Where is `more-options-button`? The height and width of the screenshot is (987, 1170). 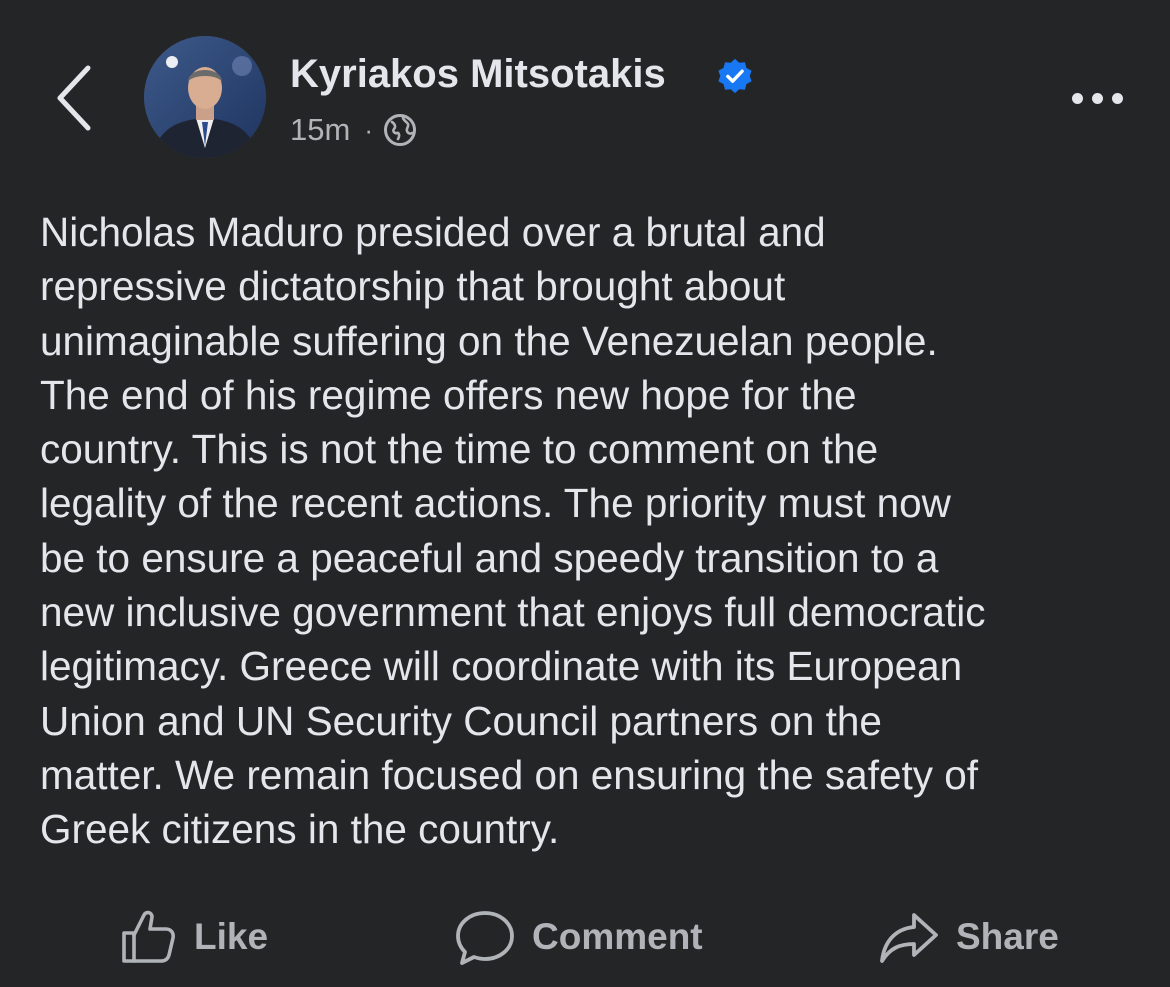 more-options-button is located at coordinates (1097, 98).